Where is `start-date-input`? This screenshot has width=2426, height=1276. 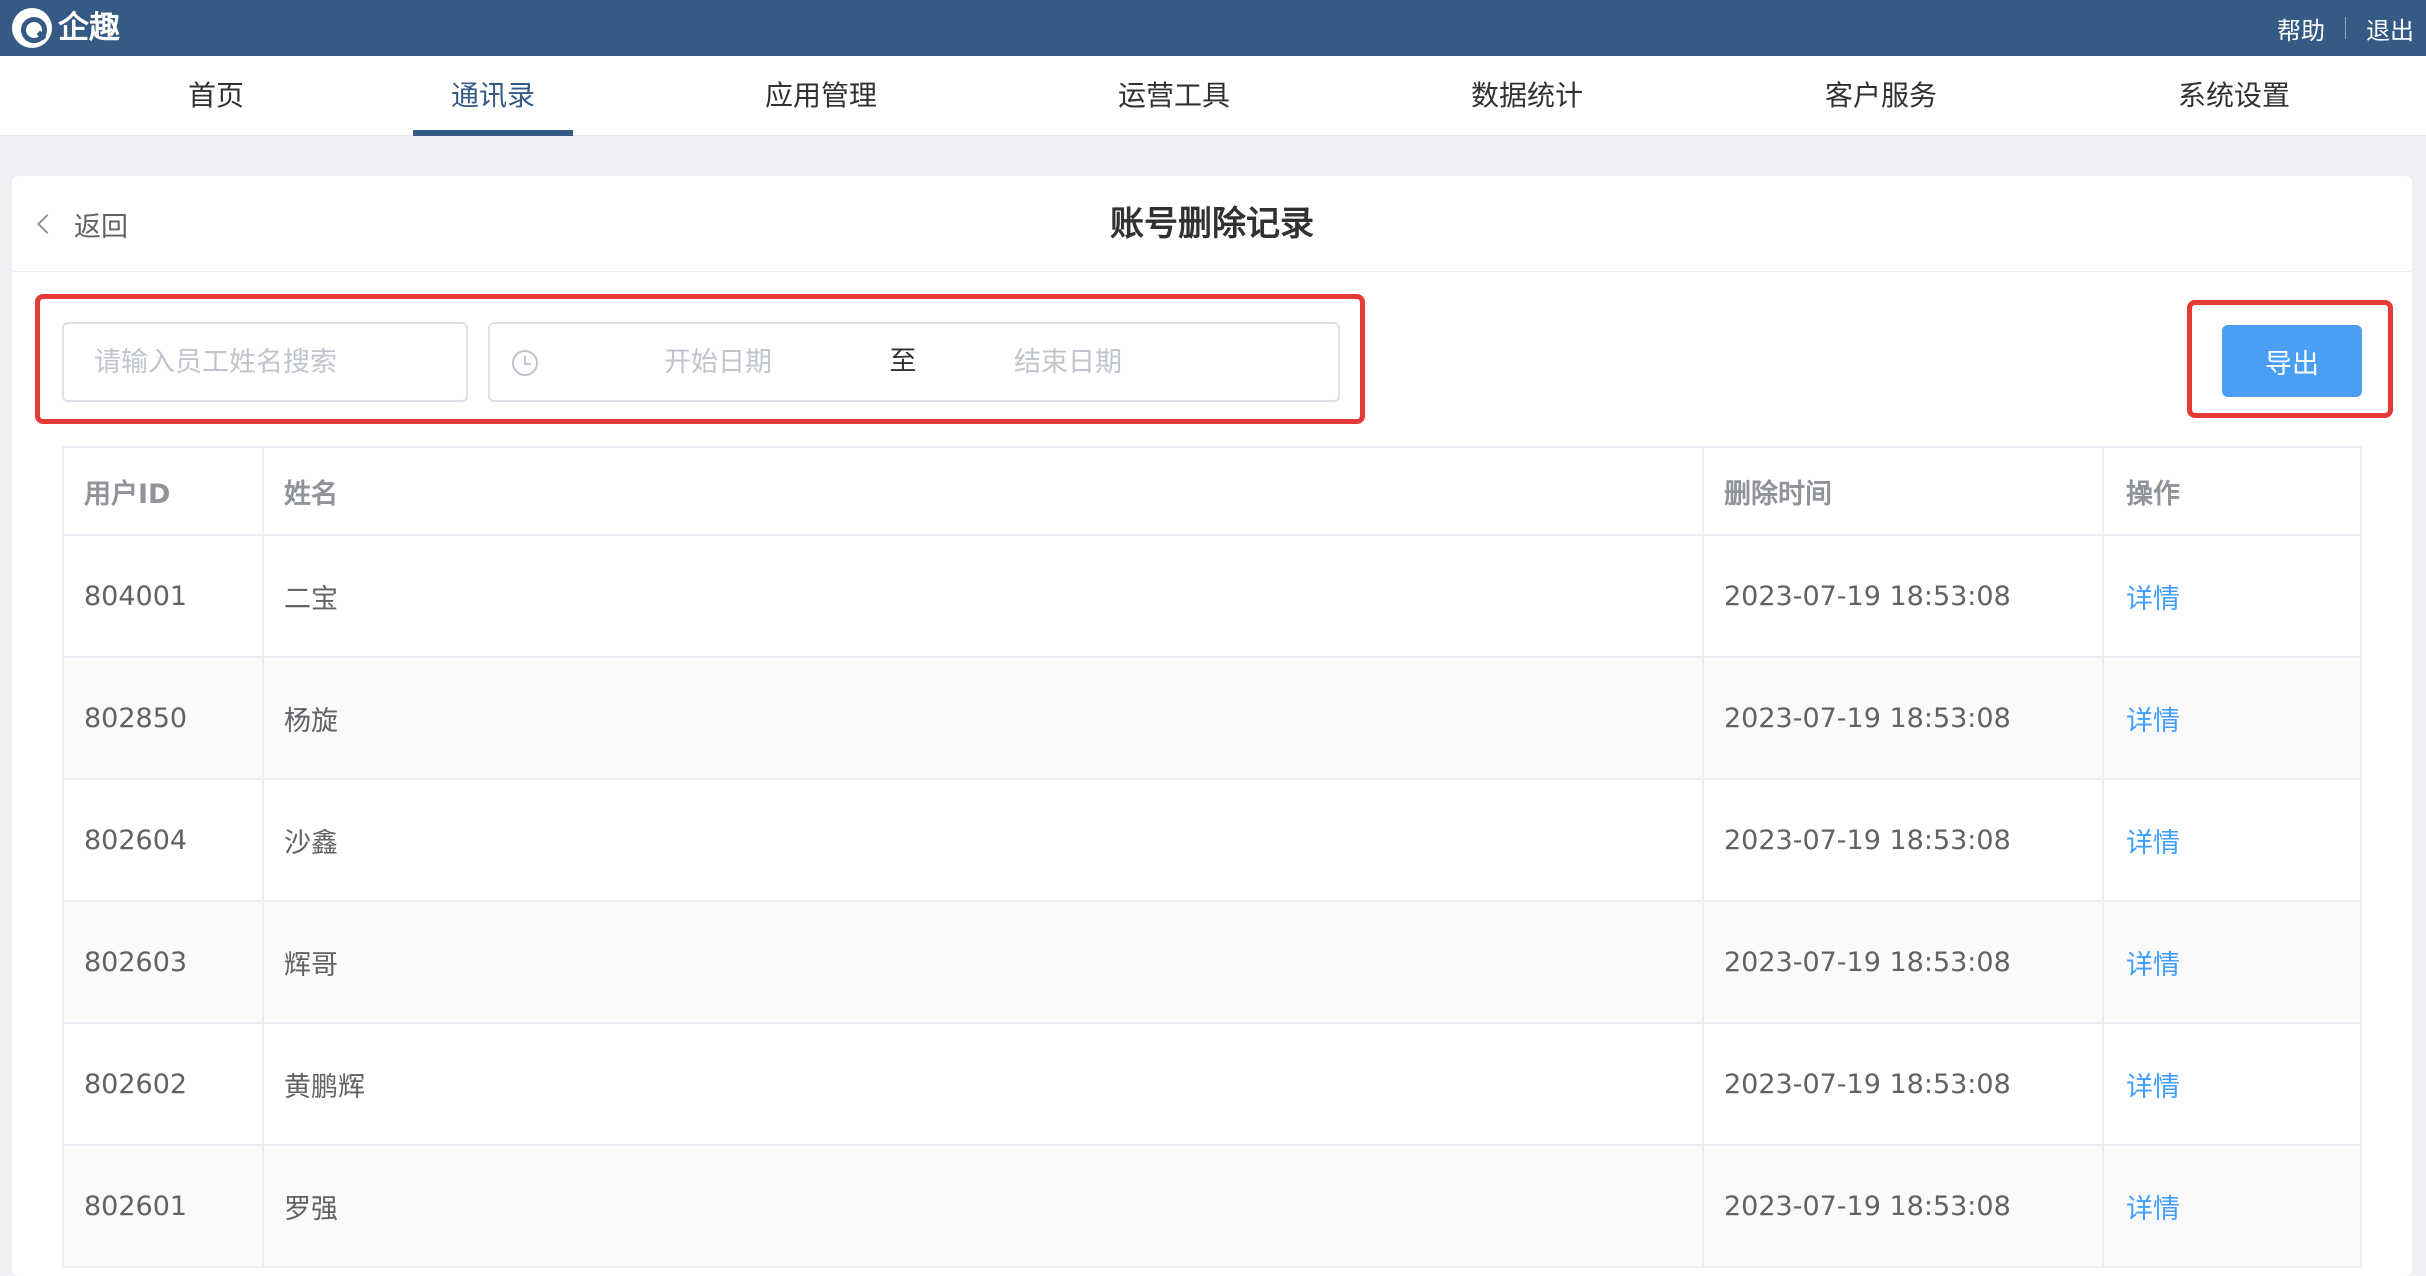
start-date-input is located at coordinates (718, 362).